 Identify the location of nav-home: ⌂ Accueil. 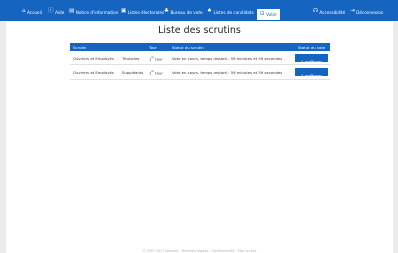
(32, 12).